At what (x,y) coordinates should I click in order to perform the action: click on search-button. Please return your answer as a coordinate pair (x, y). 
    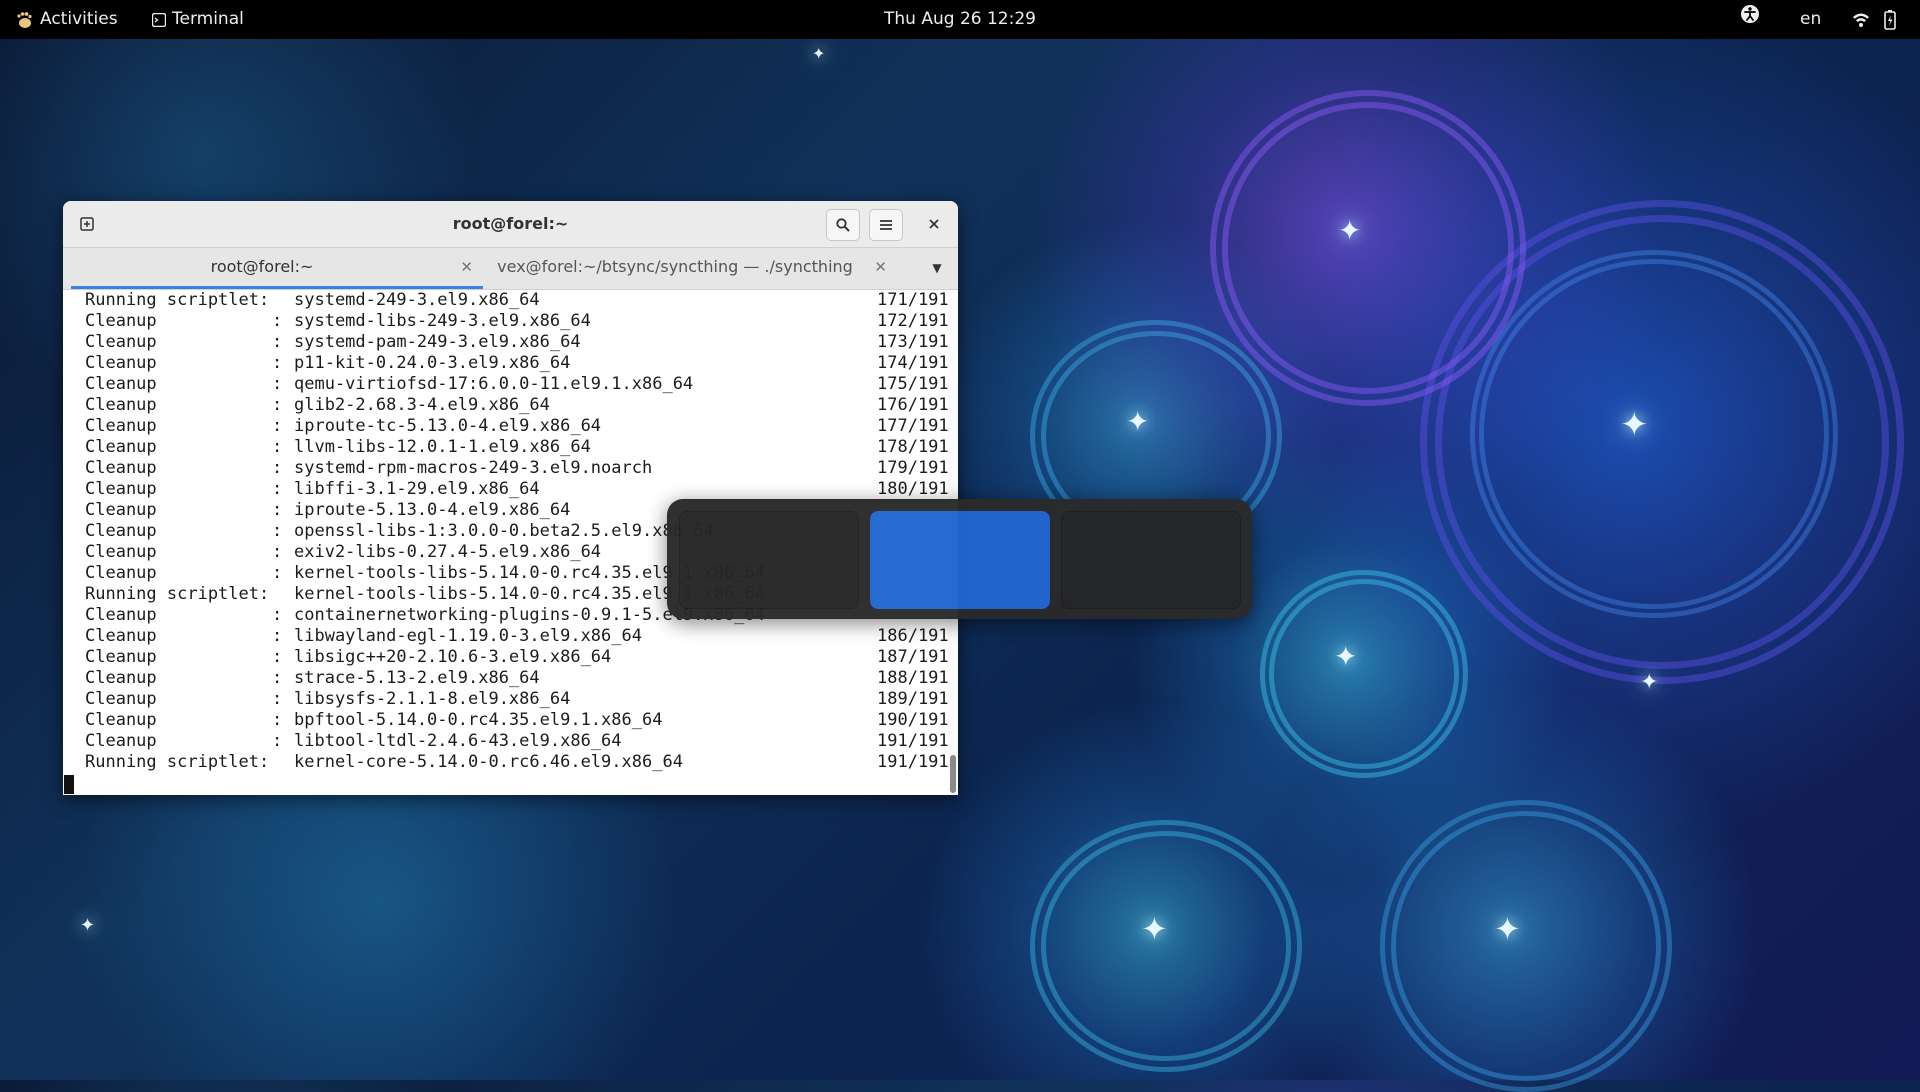
    Looking at the image, I should click on (843, 225).